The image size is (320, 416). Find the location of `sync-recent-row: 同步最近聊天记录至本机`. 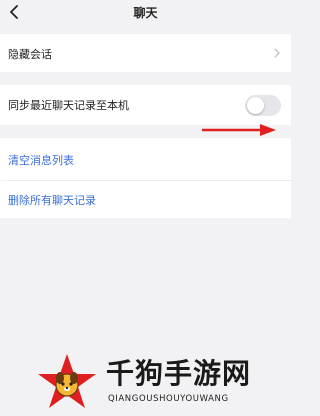

sync-recent-row: 同步最近聊天记录至本机 is located at coordinates (145, 105).